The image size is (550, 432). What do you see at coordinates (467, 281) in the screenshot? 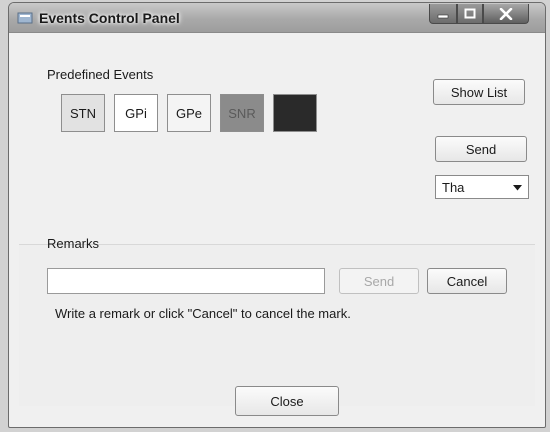
I see `cancel-mark-button: Cancel` at bounding box center [467, 281].